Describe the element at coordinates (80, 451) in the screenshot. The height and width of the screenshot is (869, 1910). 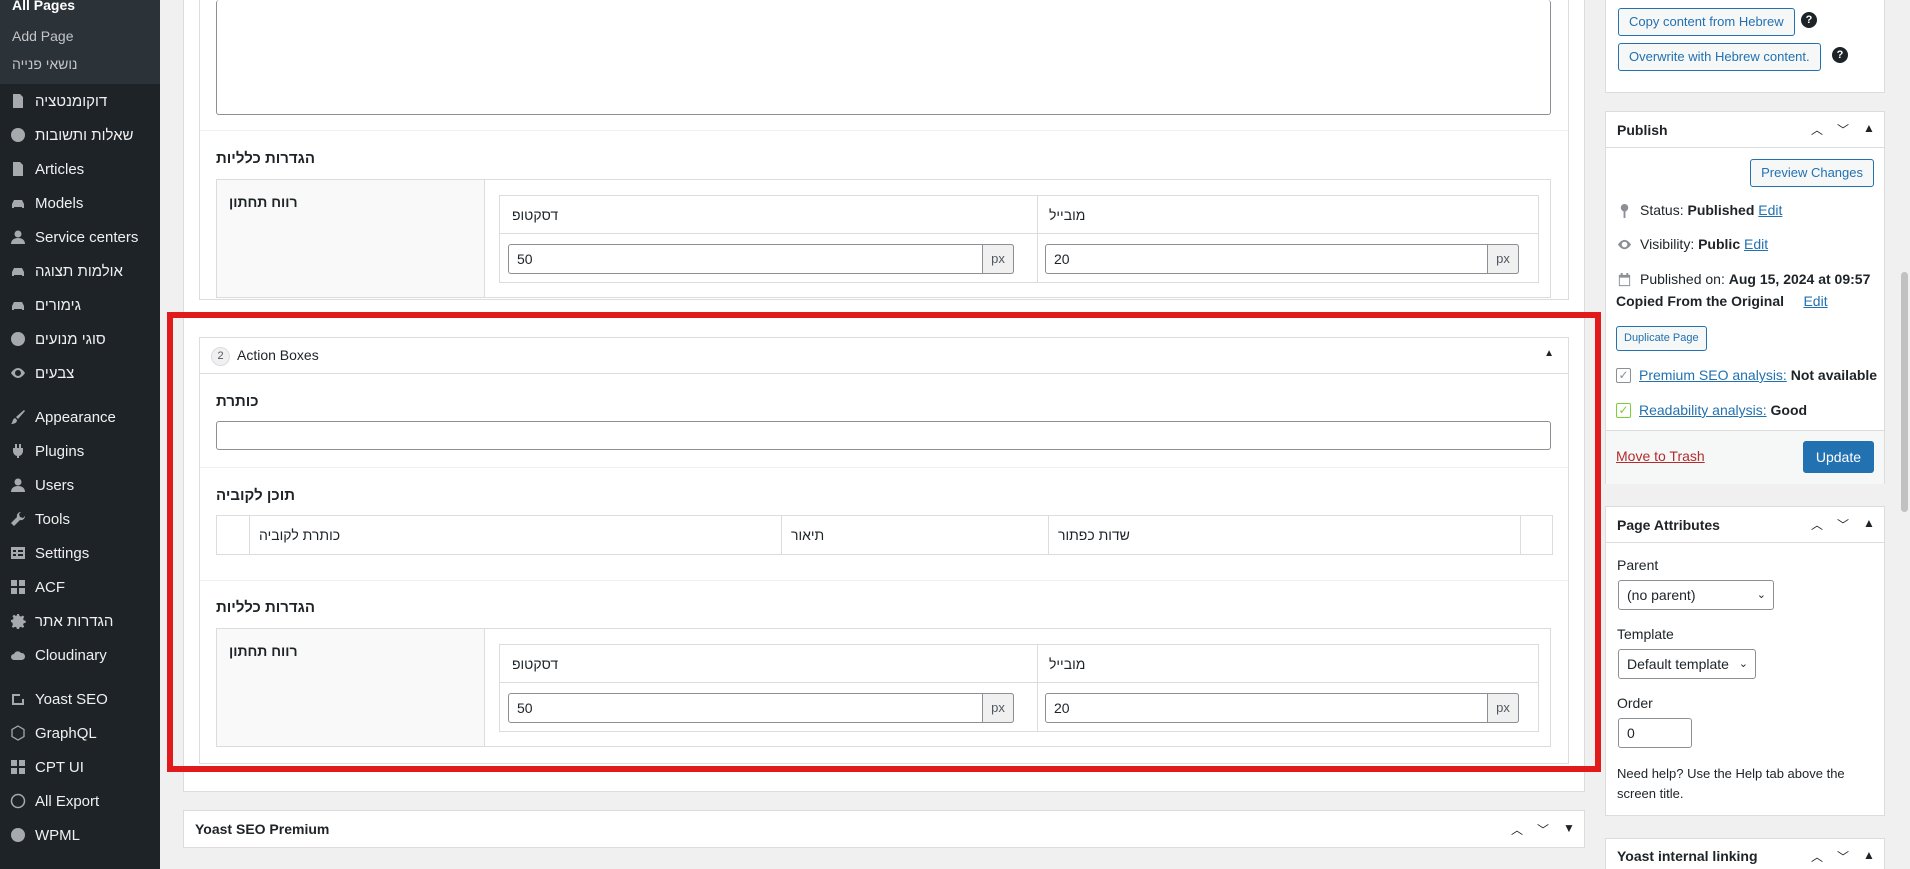
I see `sidebar-item-10: Plugins` at that location.